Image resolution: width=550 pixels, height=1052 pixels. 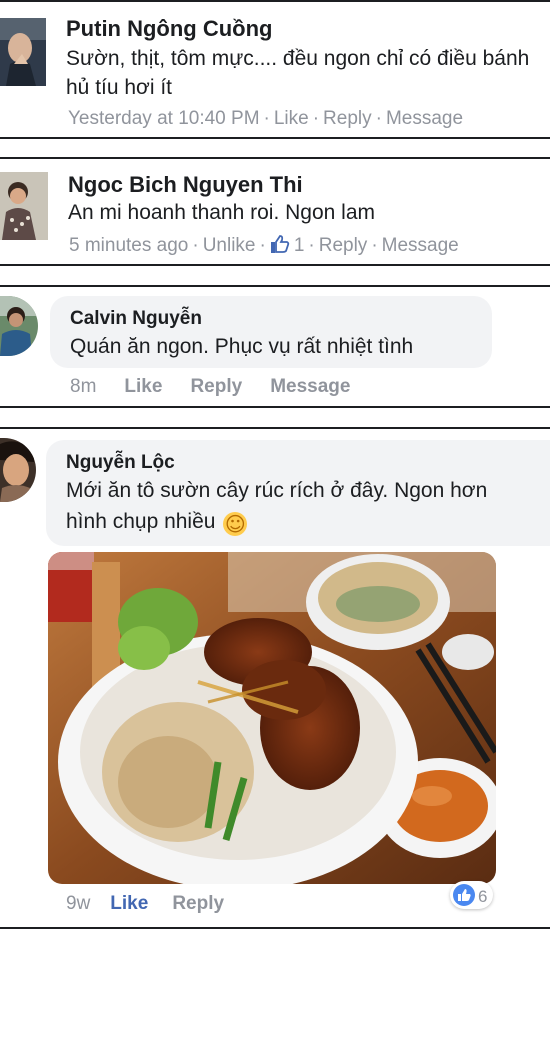 I want to click on reaction-summary: 6, so click(x=472, y=896).